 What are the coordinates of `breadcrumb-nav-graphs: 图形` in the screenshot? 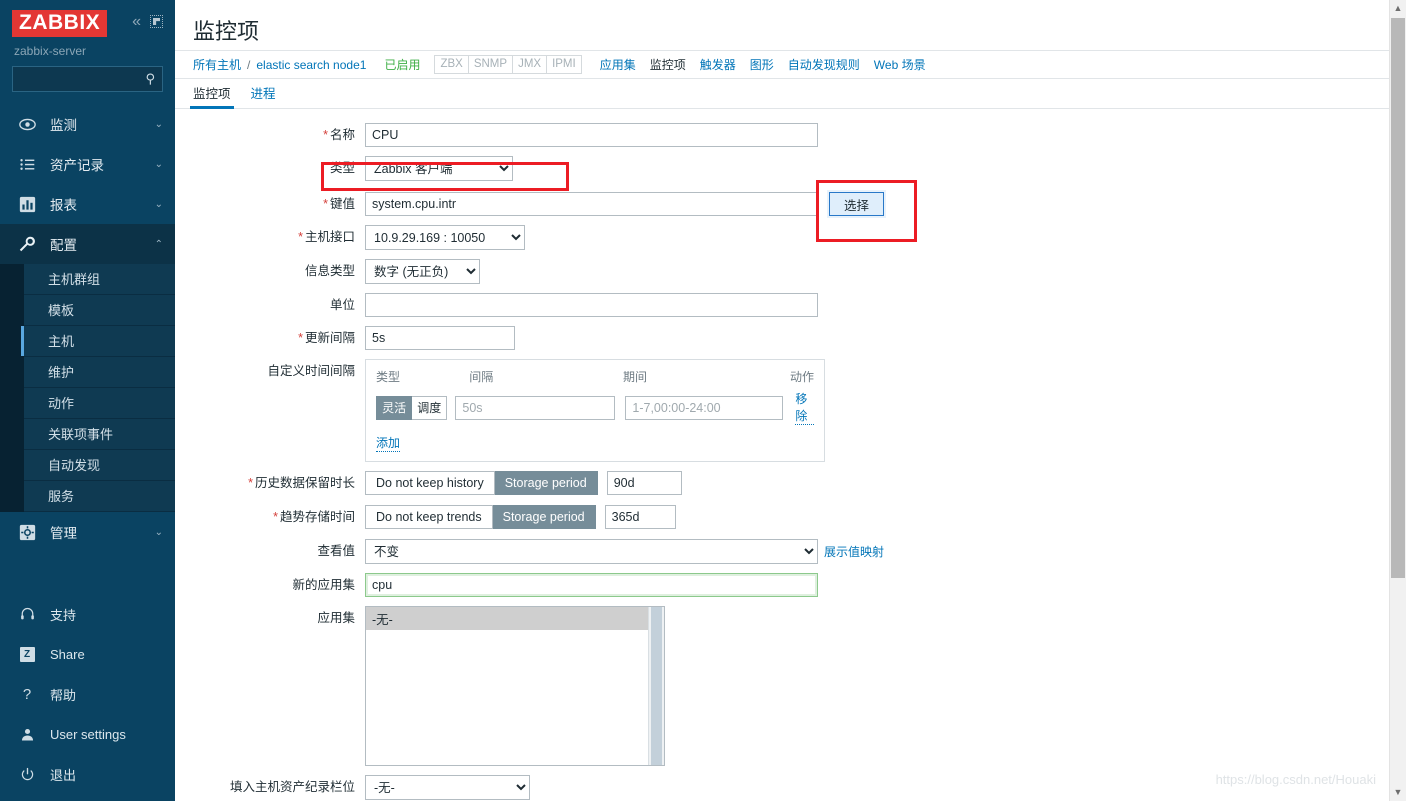 It's located at (762, 64).